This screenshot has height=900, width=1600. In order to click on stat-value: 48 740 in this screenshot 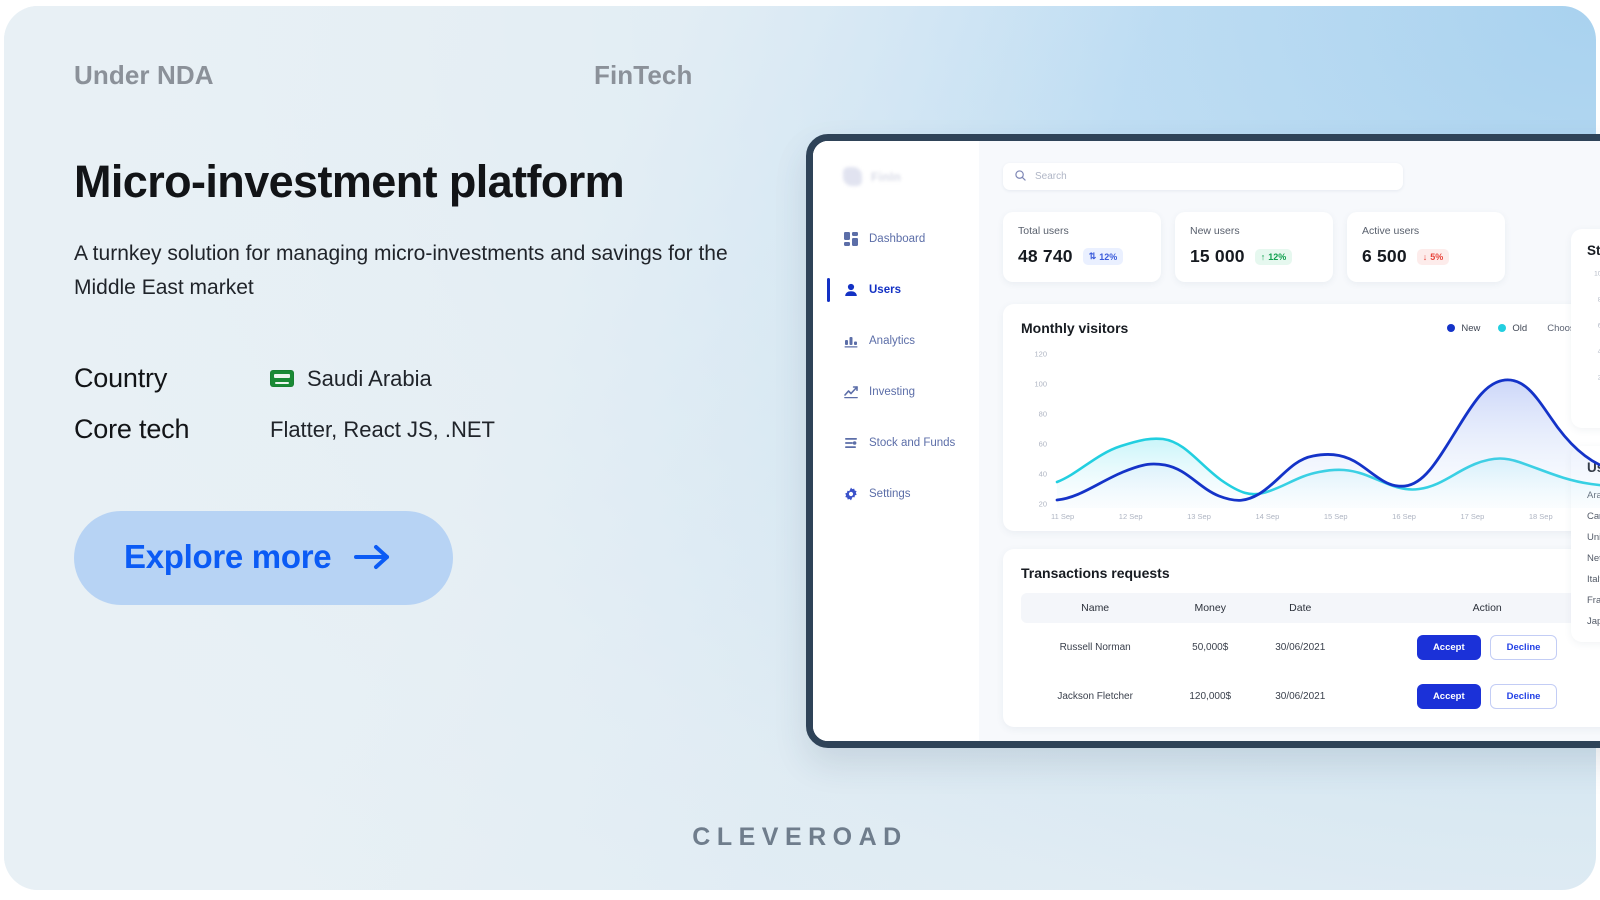, I will do `click(1045, 256)`.